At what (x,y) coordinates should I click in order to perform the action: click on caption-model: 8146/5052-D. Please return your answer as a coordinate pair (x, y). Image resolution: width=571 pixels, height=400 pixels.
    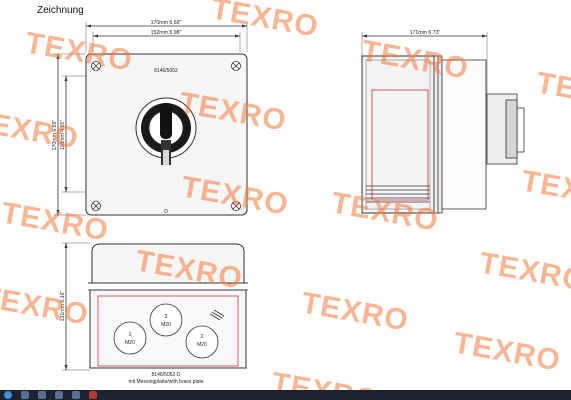
    Looking at the image, I should click on (166, 375).